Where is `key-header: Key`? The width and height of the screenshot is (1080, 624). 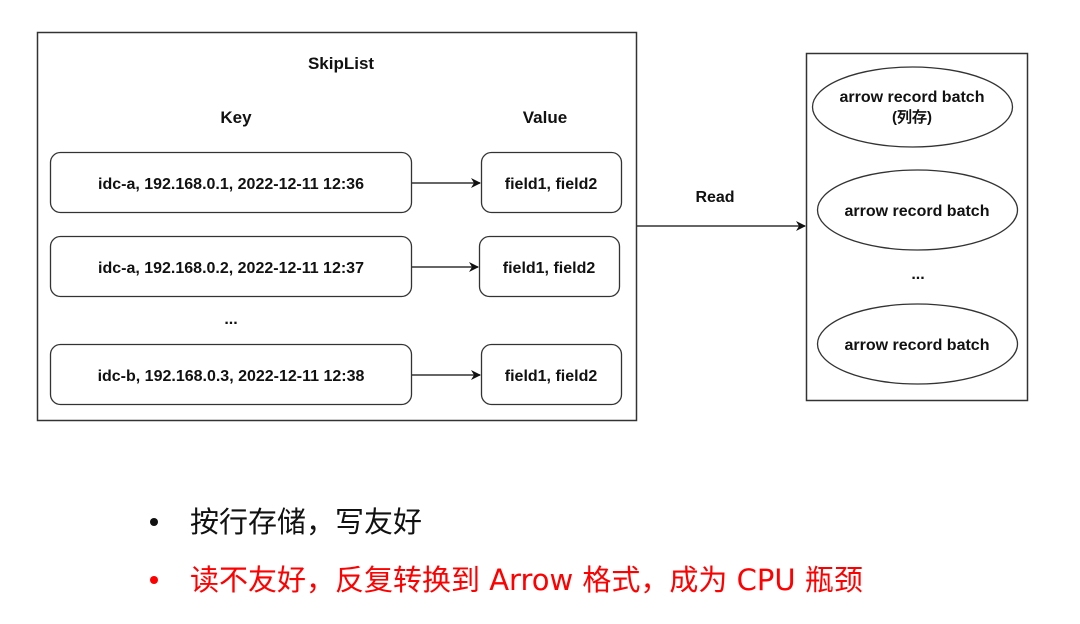
key-header: Key is located at coordinates (236, 117).